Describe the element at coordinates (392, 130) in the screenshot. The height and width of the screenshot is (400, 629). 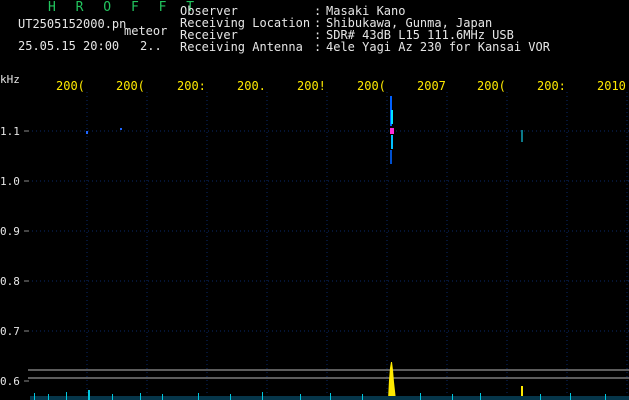
I see `meteor-echo` at that location.